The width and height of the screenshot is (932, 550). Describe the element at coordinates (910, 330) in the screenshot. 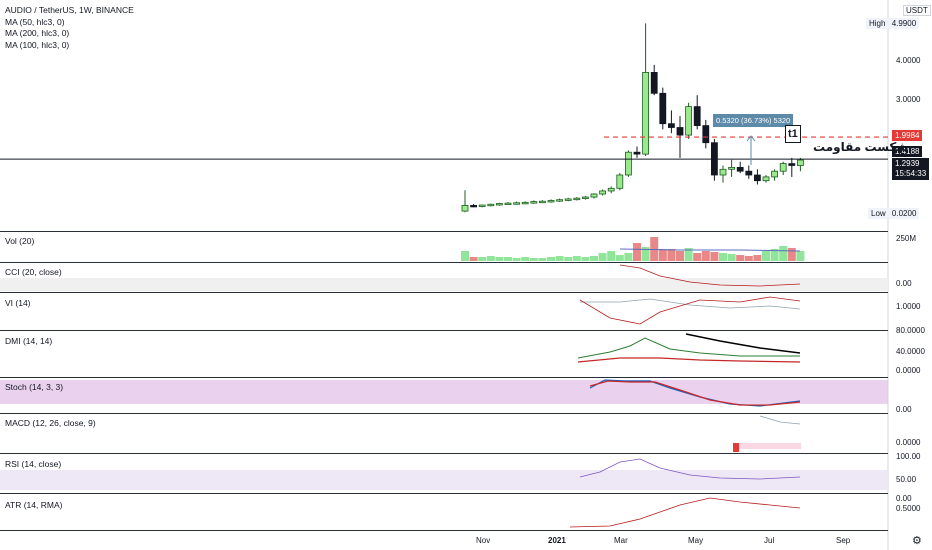

I see `dmi-tick: 80.0000` at that location.